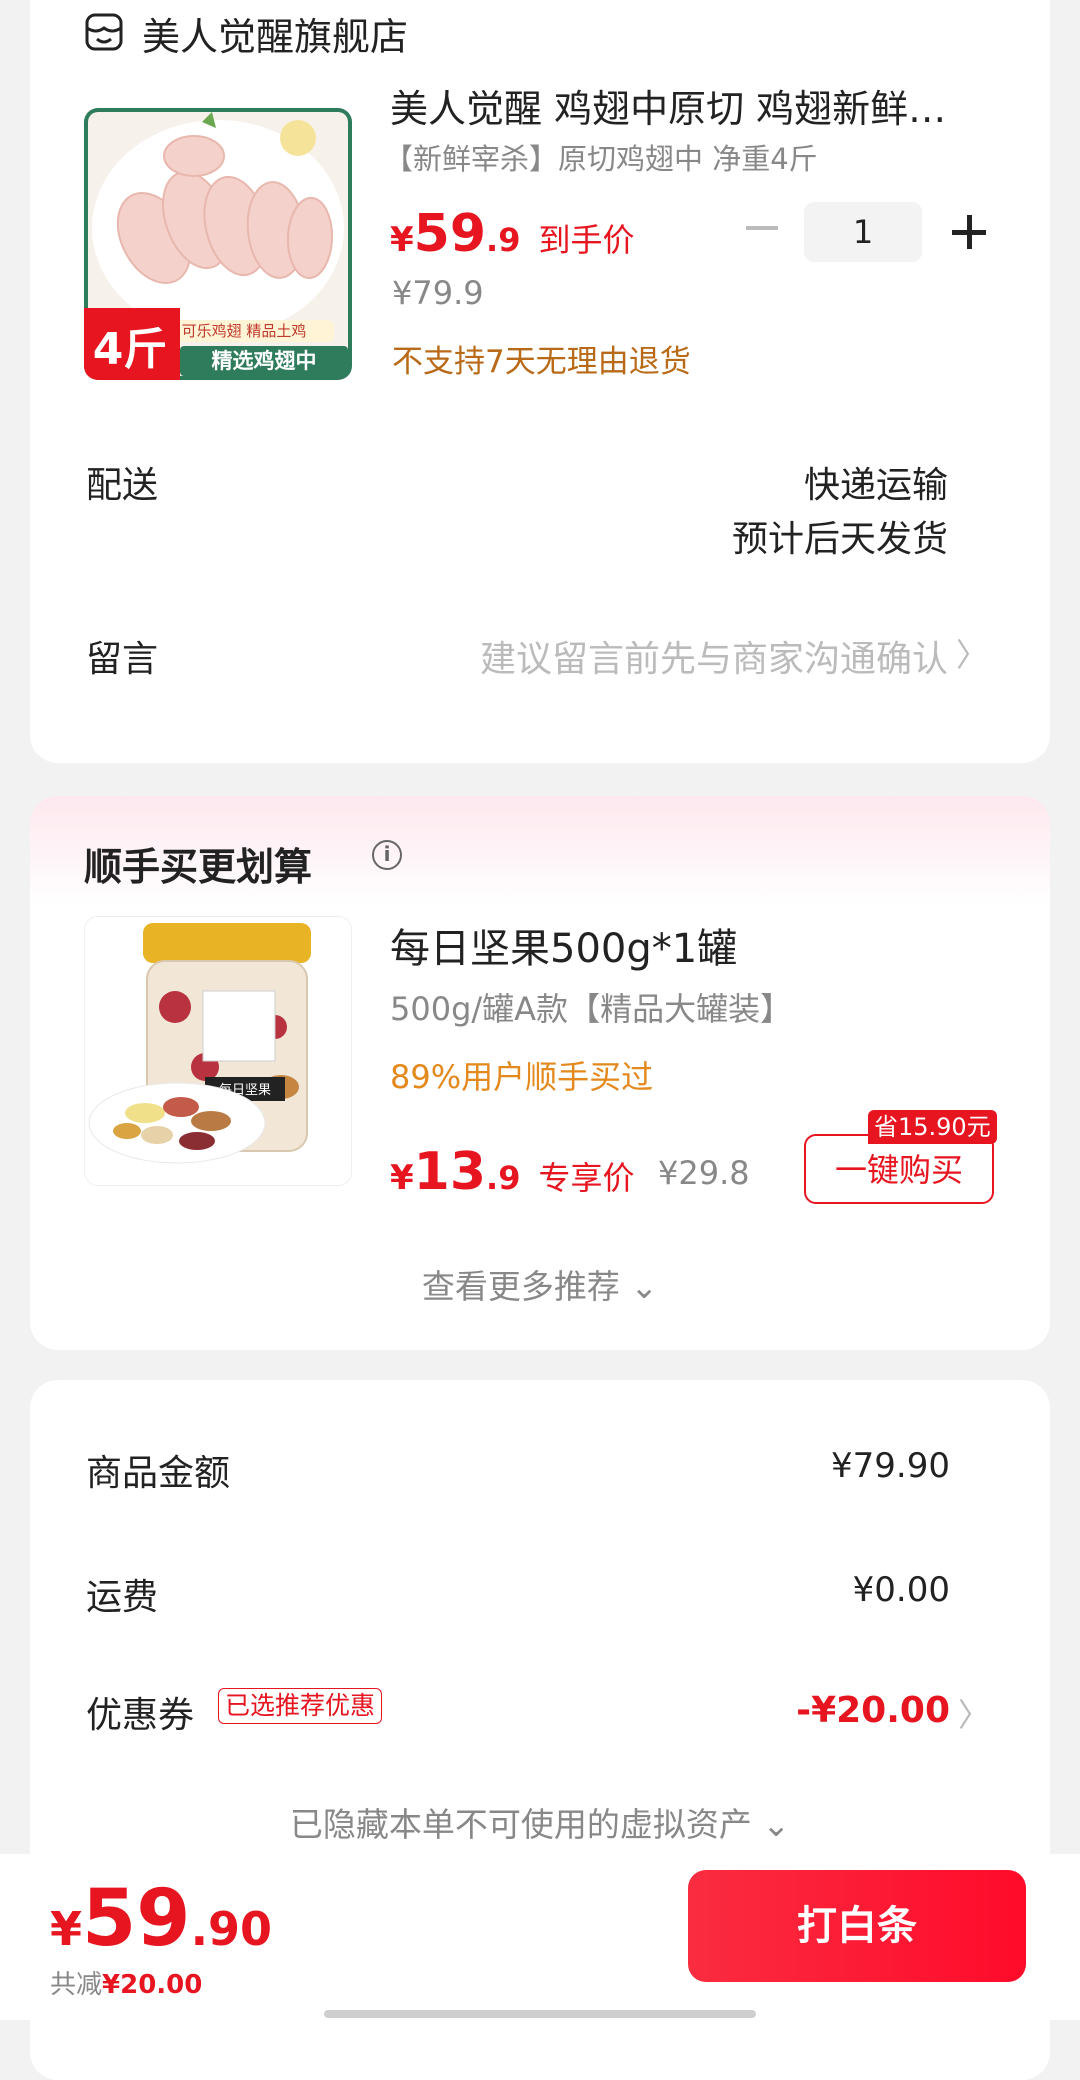  What do you see at coordinates (158, 1473) in the screenshot?
I see `goods-amount-label: 商品金额` at bounding box center [158, 1473].